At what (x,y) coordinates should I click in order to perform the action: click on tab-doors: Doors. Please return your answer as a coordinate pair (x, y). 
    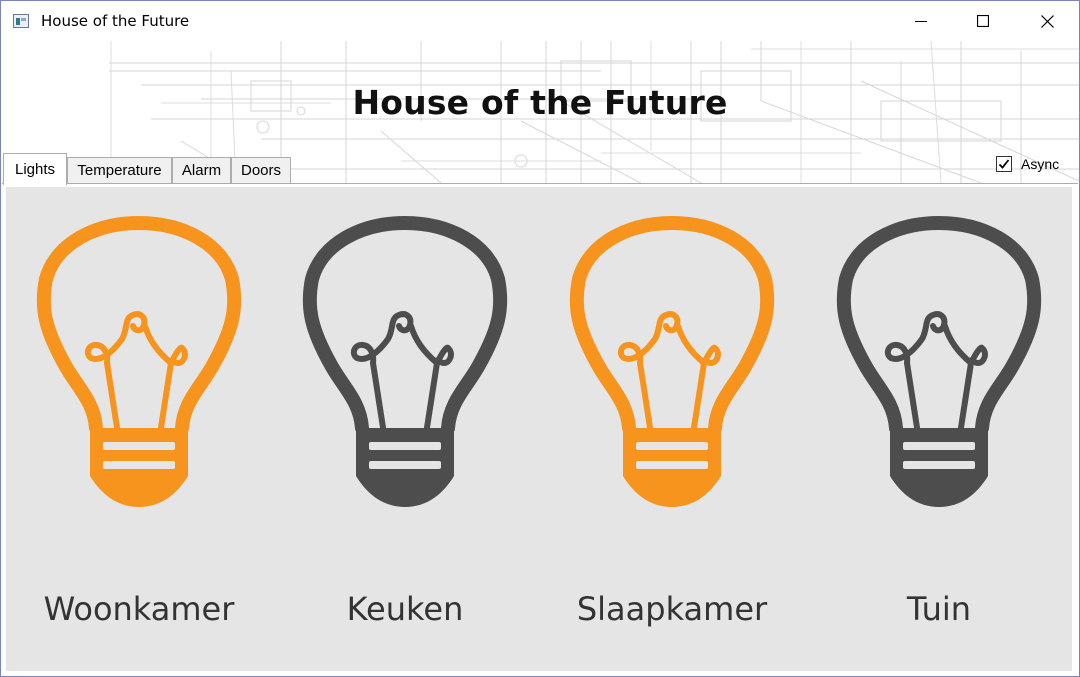
    Looking at the image, I should click on (261, 170).